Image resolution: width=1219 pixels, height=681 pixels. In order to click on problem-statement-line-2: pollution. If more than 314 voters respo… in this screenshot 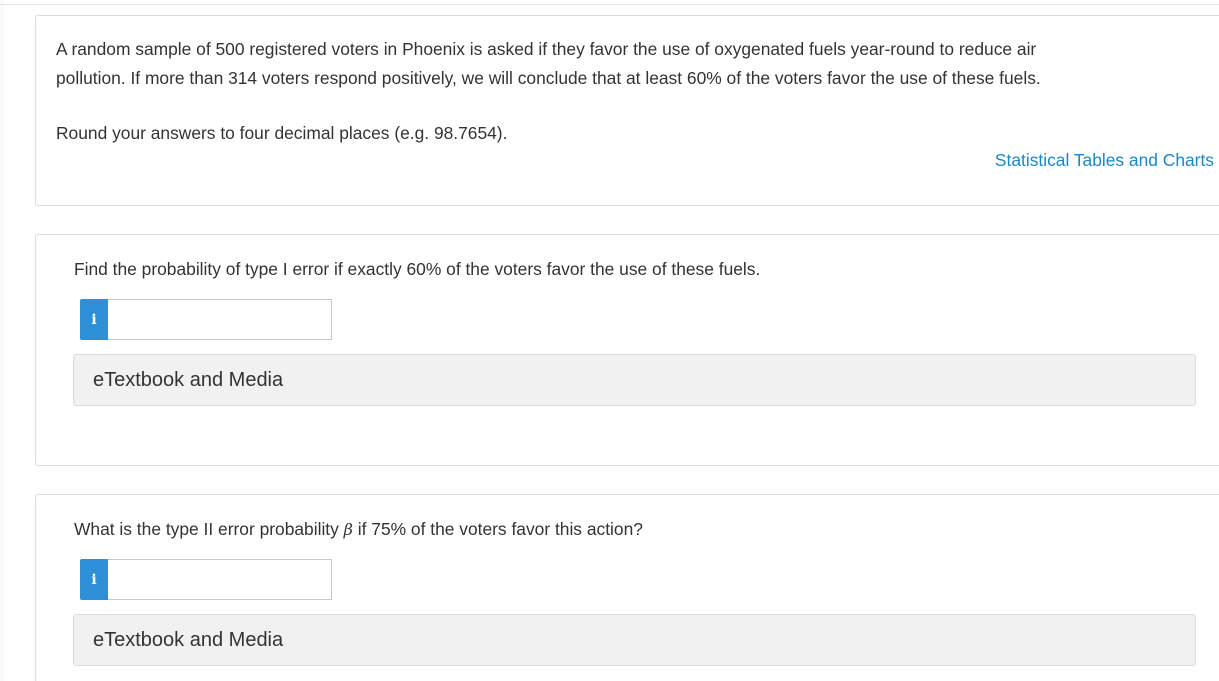, I will do `click(548, 78)`.